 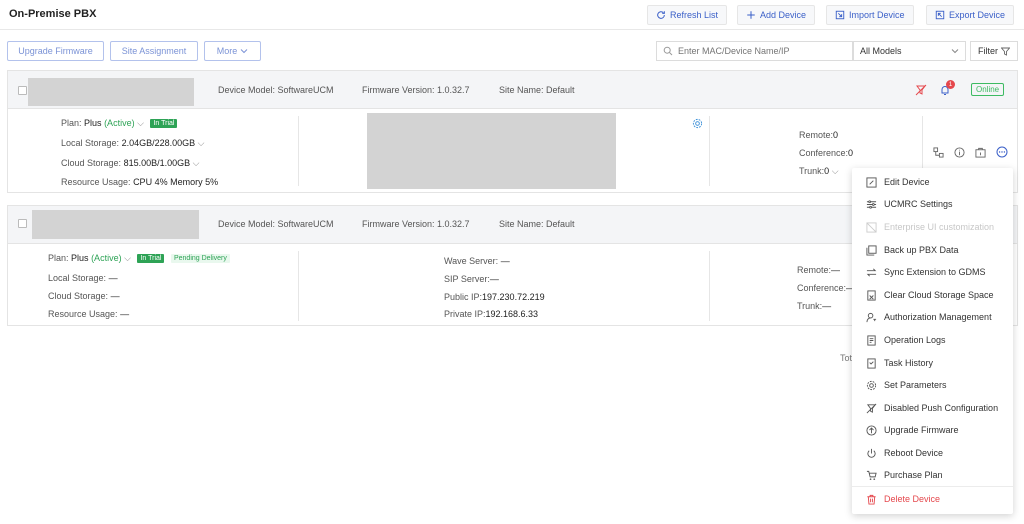 I want to click on log-icon, so click(x=871, y=340).